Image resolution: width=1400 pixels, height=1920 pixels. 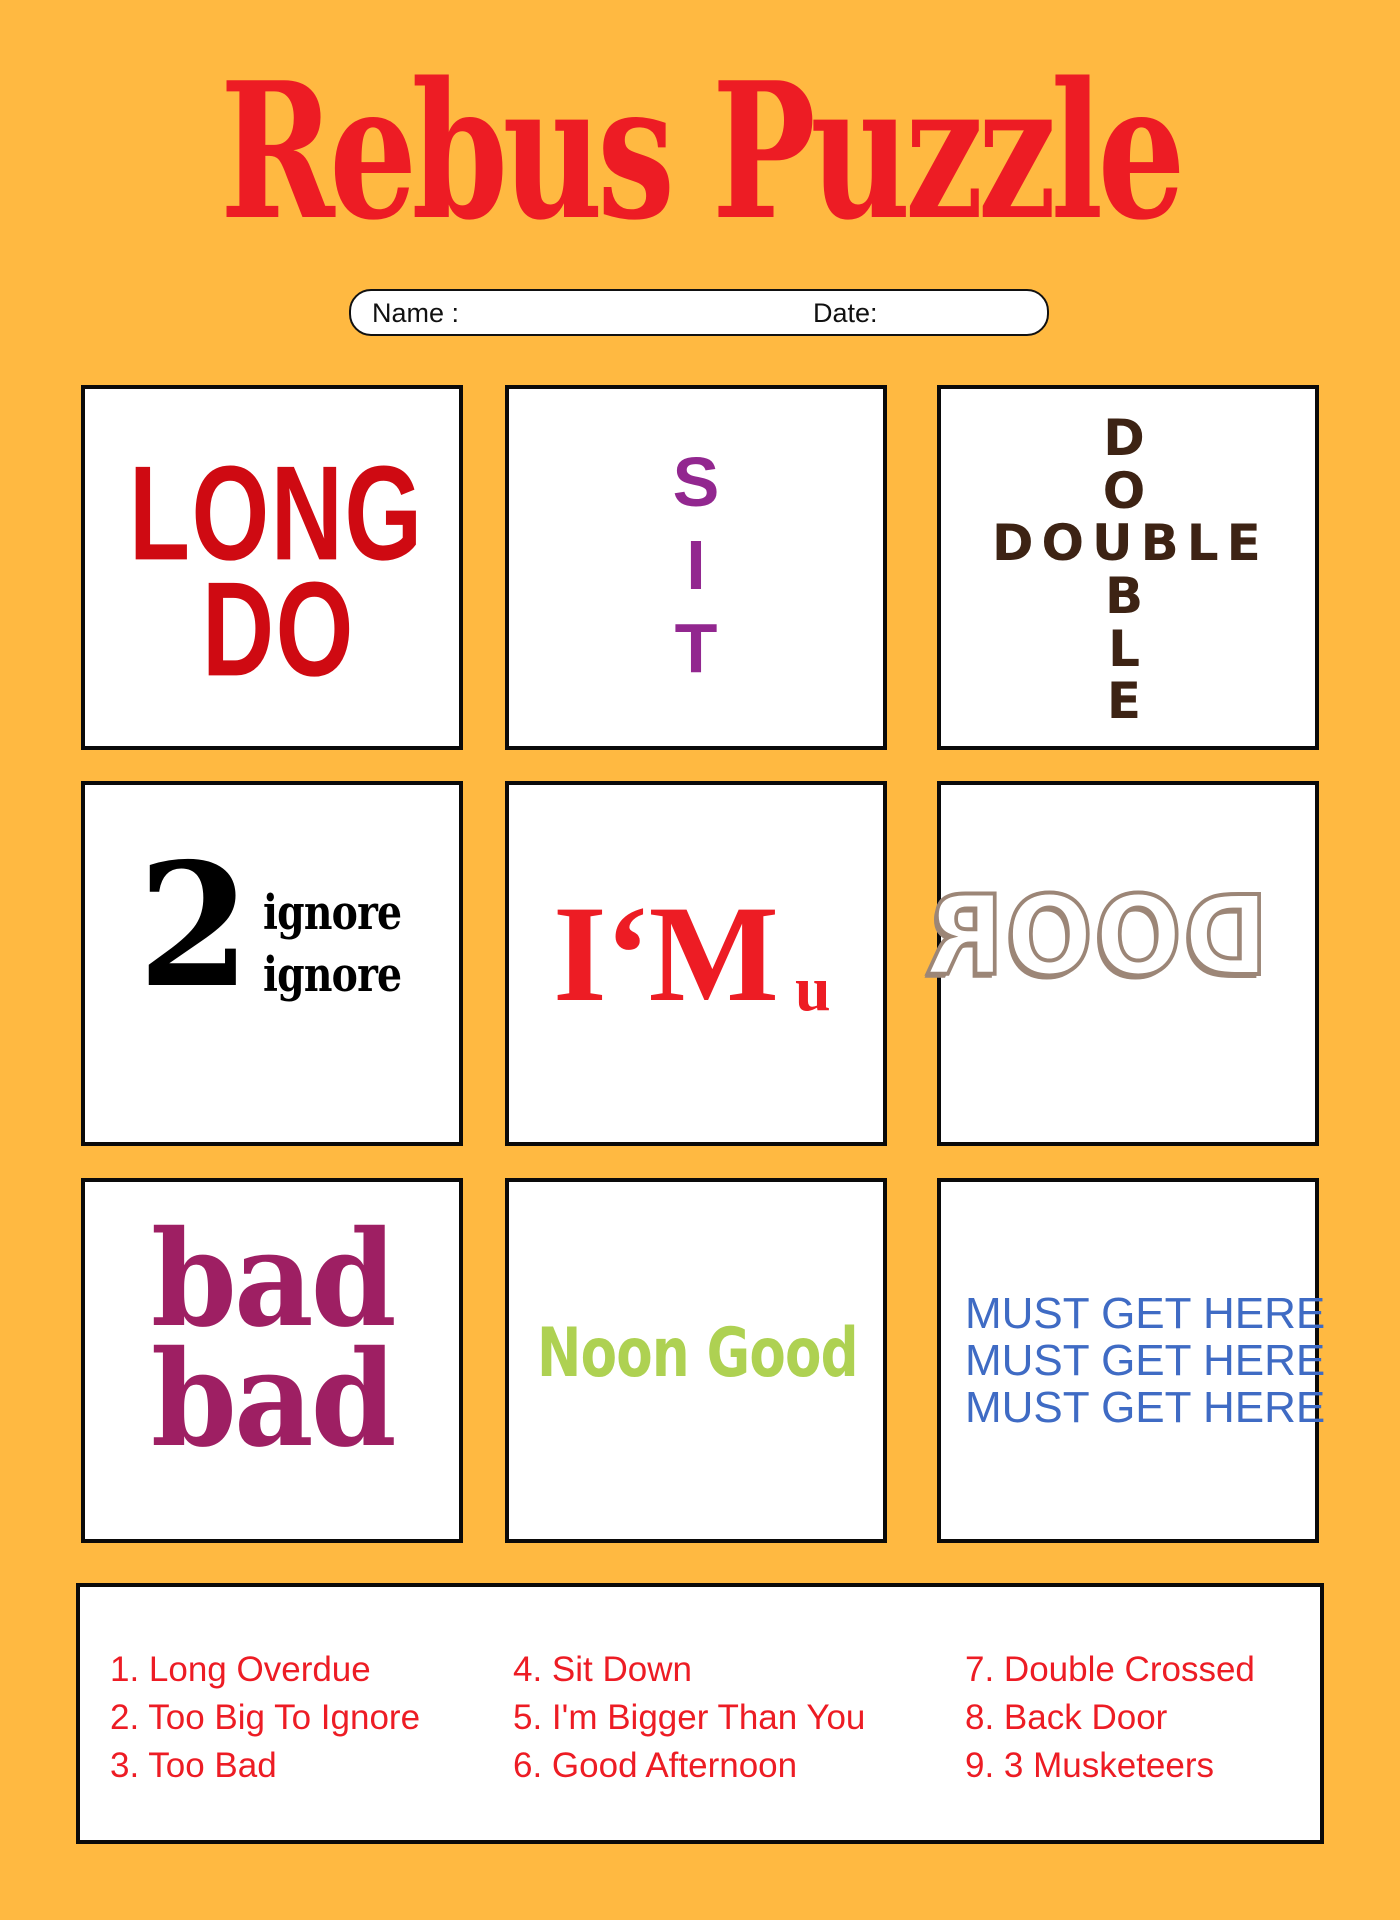 I want to click on puzzle-7-word: bad, so click(x=274, y=1399).